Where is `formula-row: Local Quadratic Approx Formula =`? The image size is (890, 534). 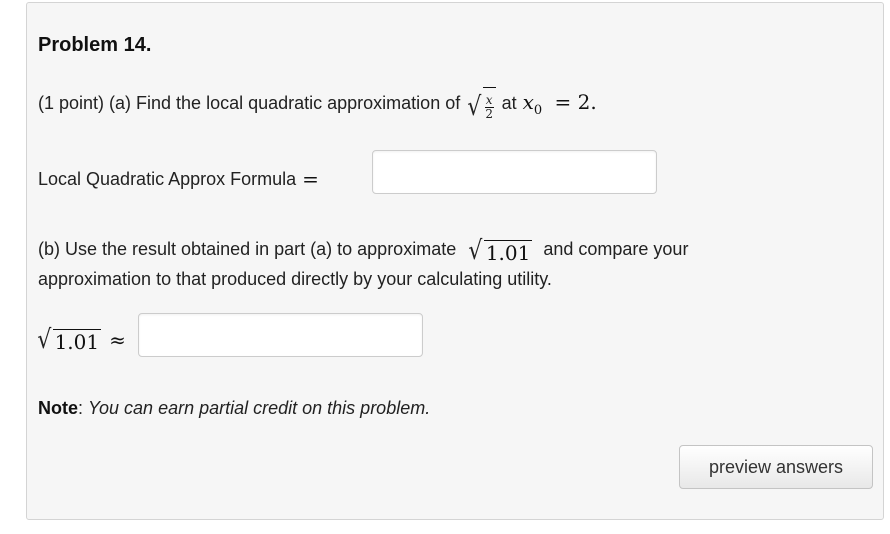
formula-row: Local Quadratic Approx Formula = is located at coordinates (178, 179).